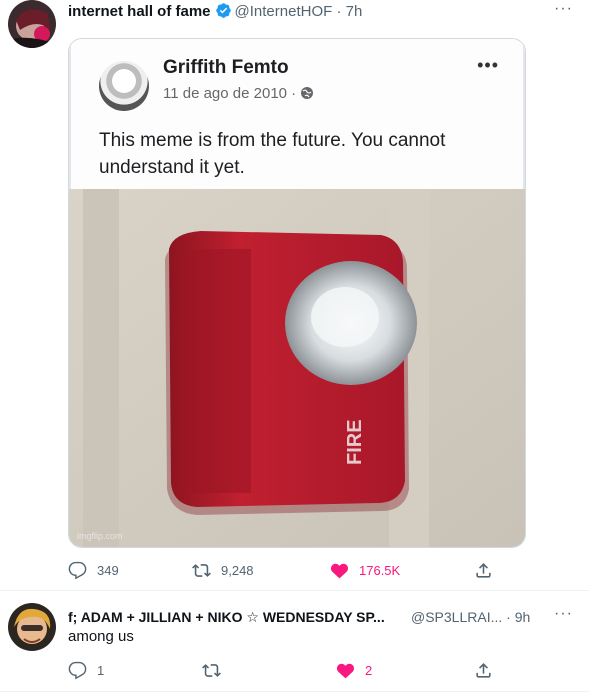  I want to click on reply-avatar, so click(32, 627).